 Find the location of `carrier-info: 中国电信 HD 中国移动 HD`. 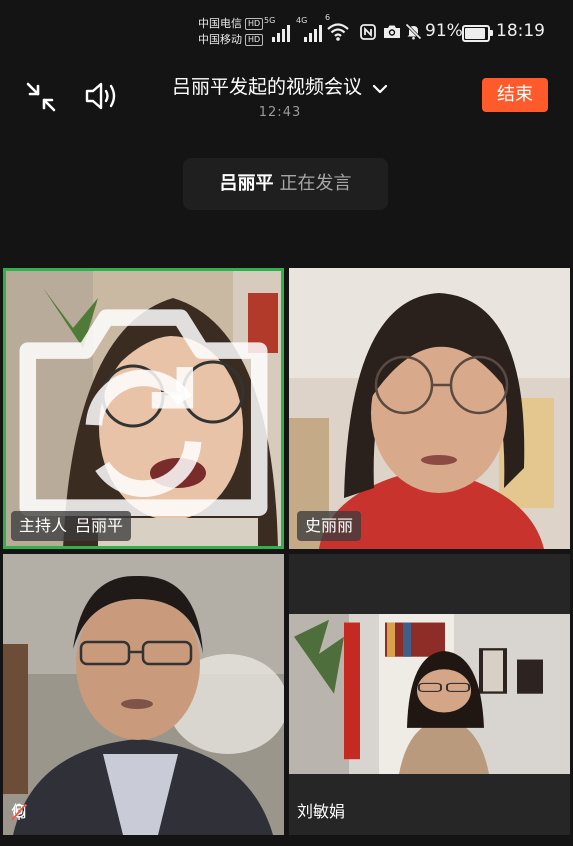

carrier-info: 中国电信 HD 中国移动 HD is located at coordinates (231, 32).